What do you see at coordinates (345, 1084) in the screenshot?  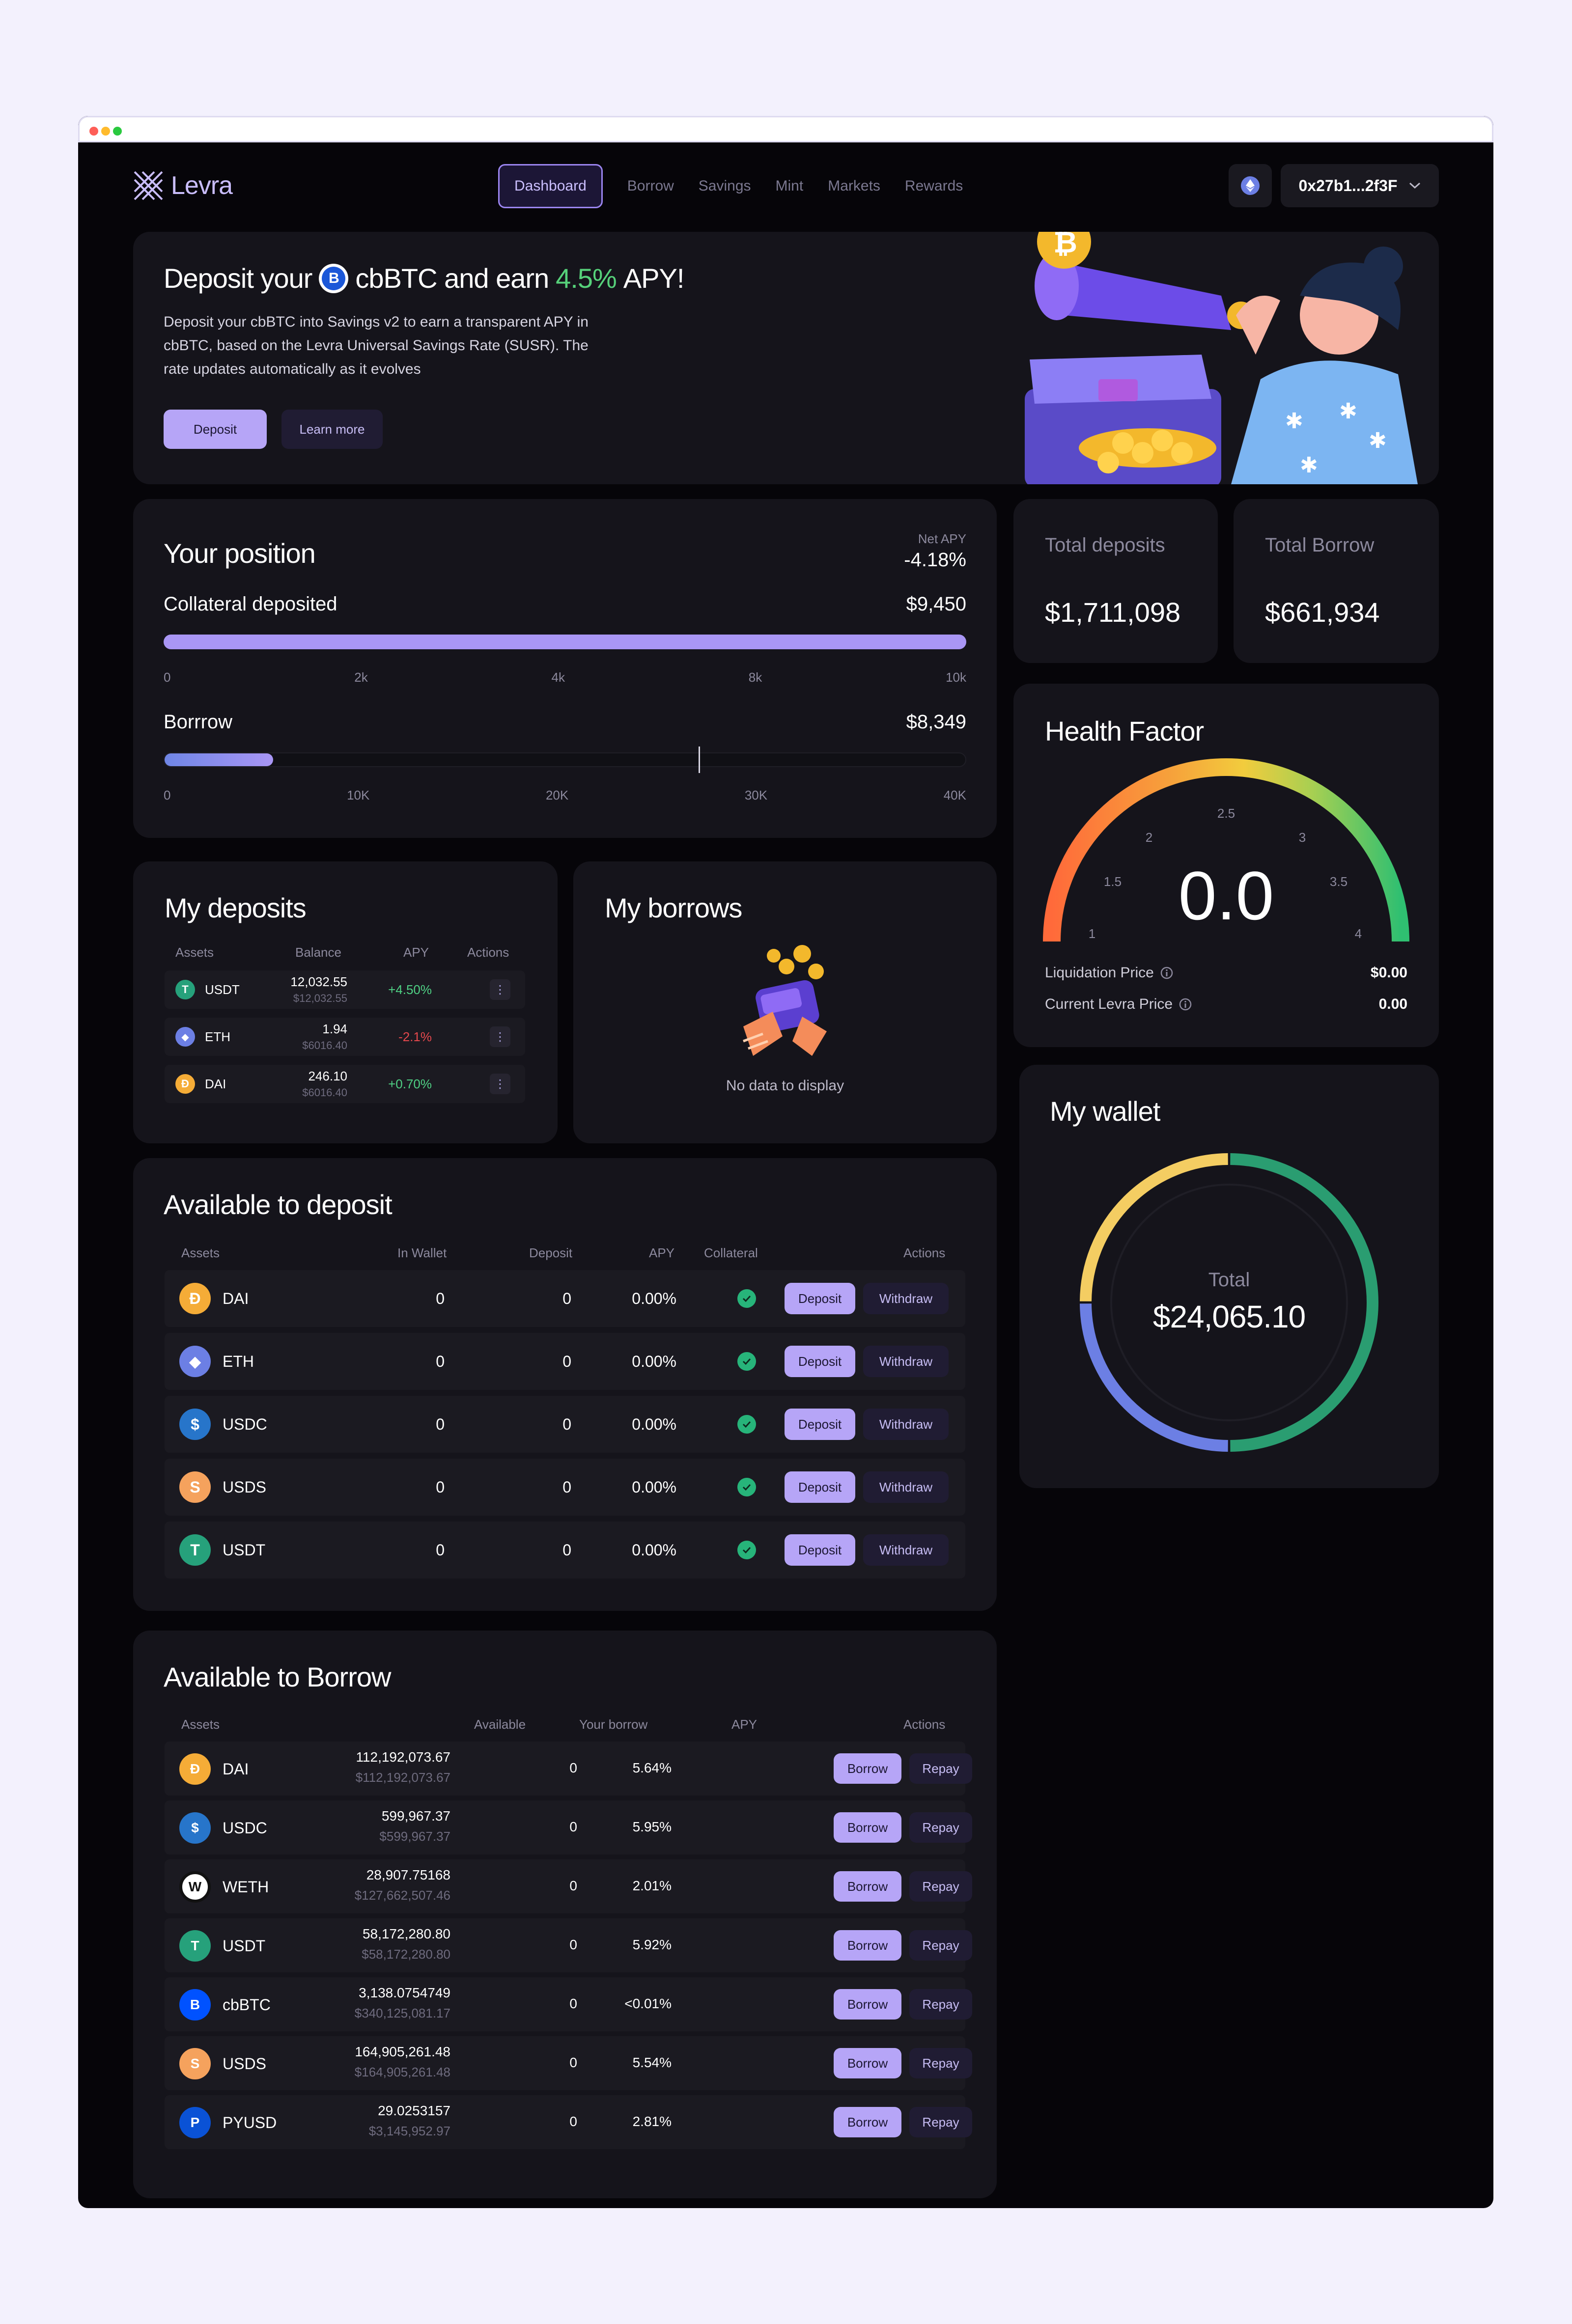 I see `deposit-row: Ð DAI 246.10 $6016.40 +0.70% ⋮` at bounding box center [345, 1084].